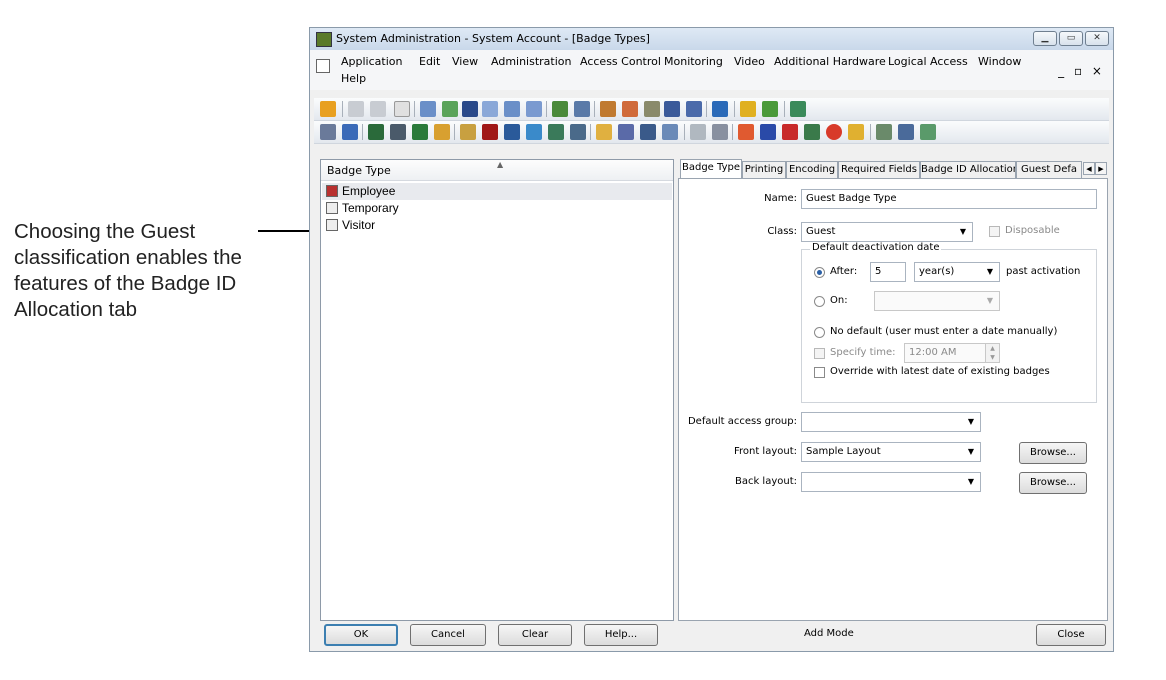 The height and width of the screenshot is (680, 1166). What do you see at coordinates (497, 224) in the screenshot?
I see `list-item-visitor: Visitor` at bounding box center [497, 224].